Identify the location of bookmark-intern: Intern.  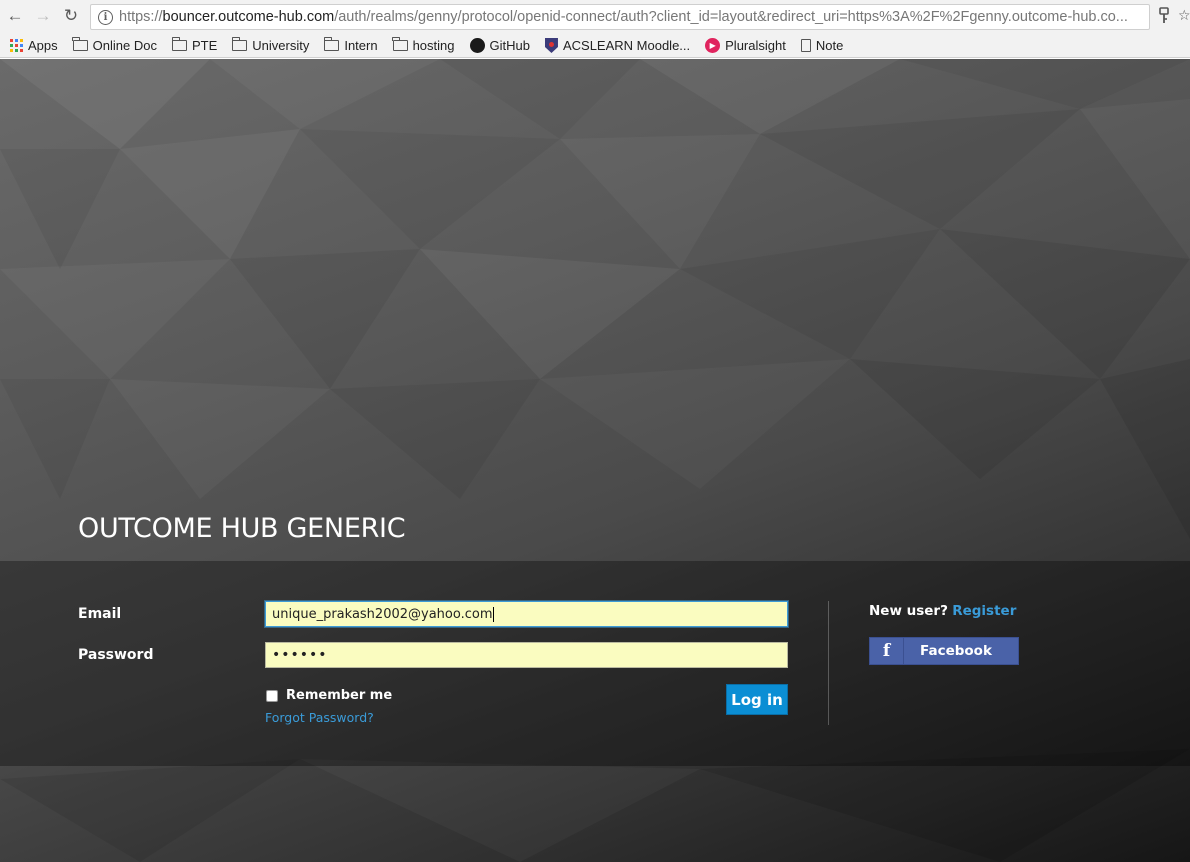
(351, 45).